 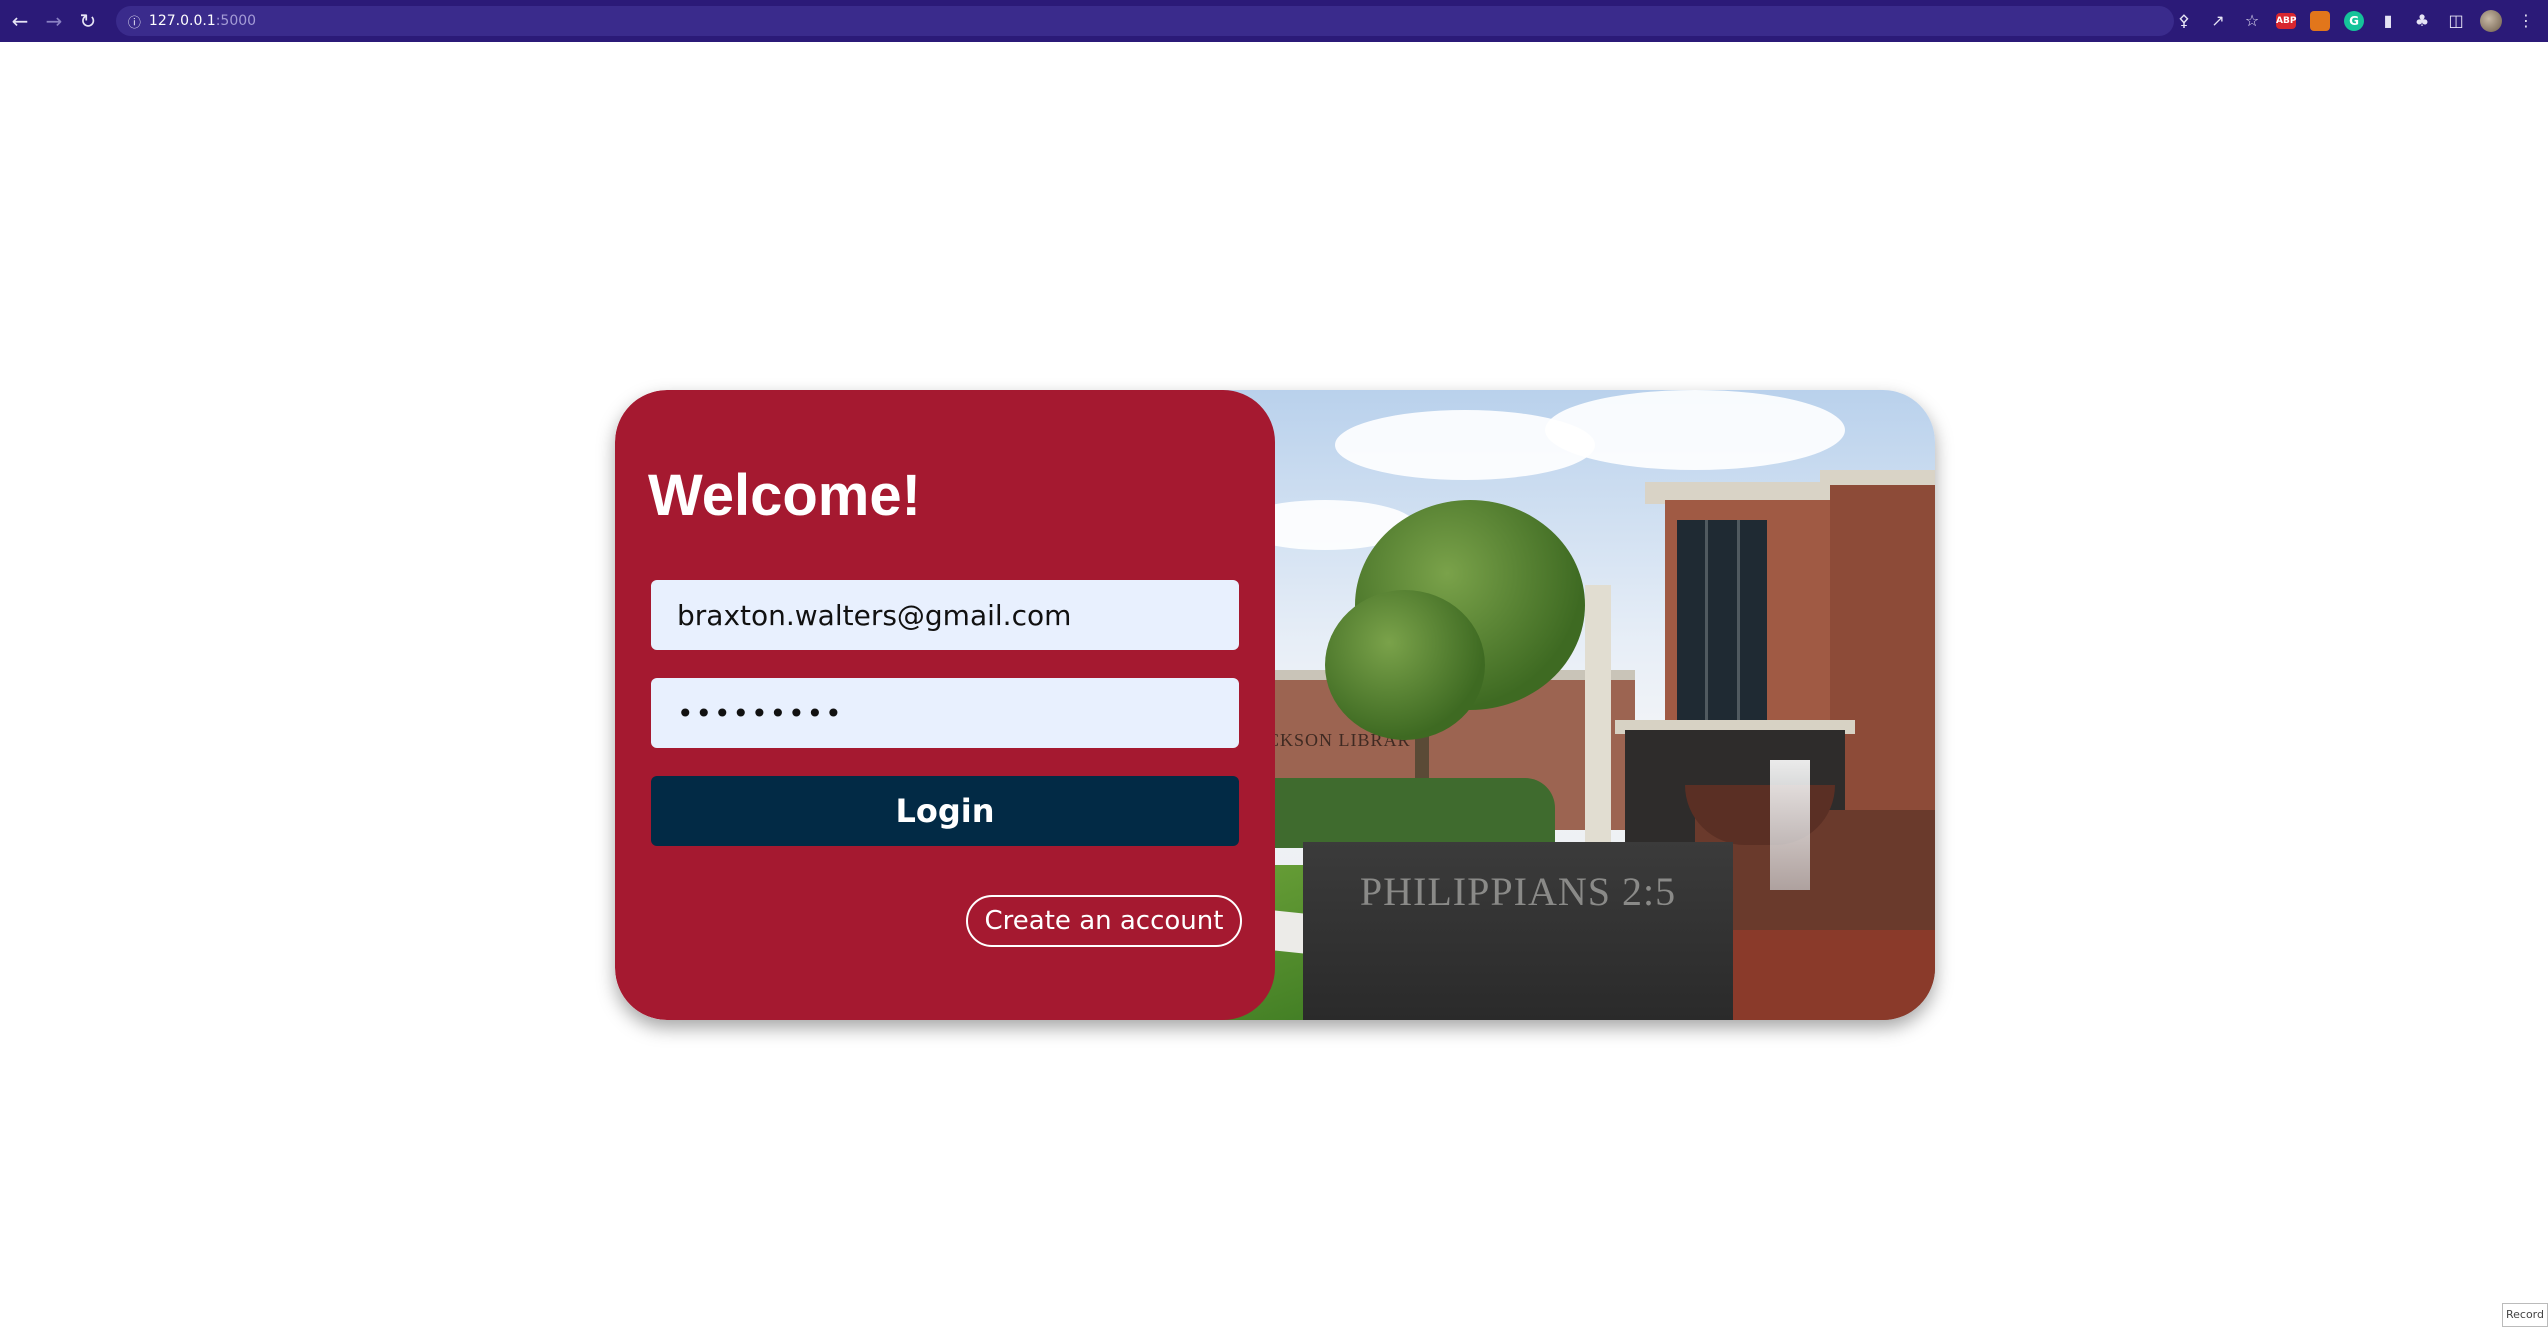 What do you see at coordinates (1598, 715) in the screenshot?
I see `column` at bounding box center [1598, 715].